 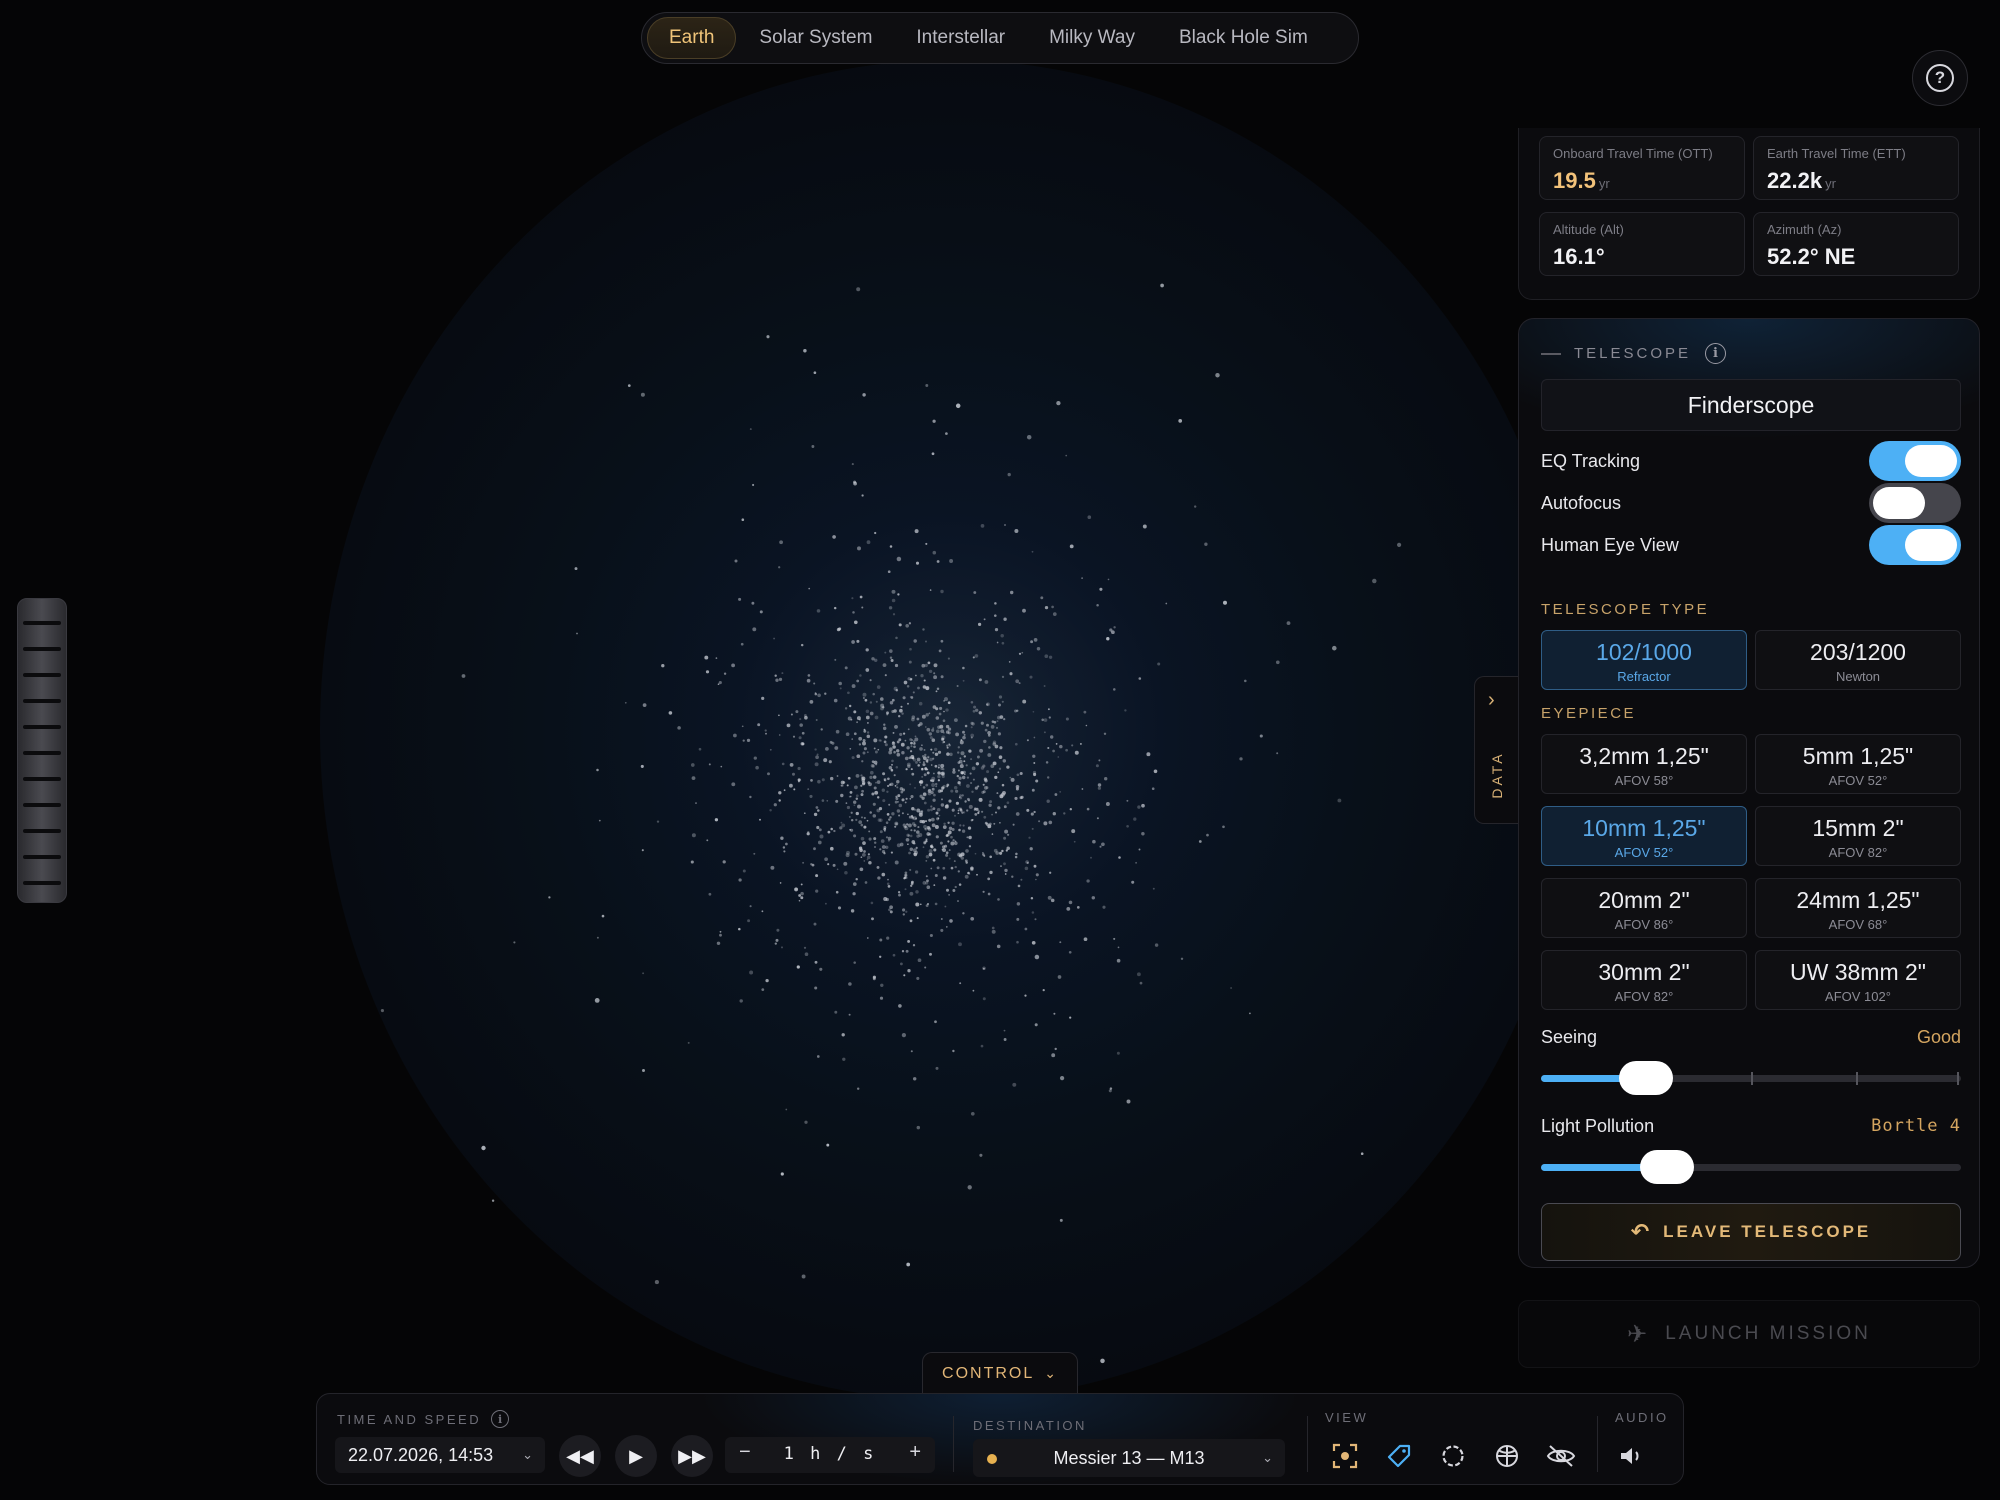 What do you see at coordinates (1858, 660) in the screenshot?
I see `telescope-type-option: 203/1200 Newton` at bounding box center [1858, 660].